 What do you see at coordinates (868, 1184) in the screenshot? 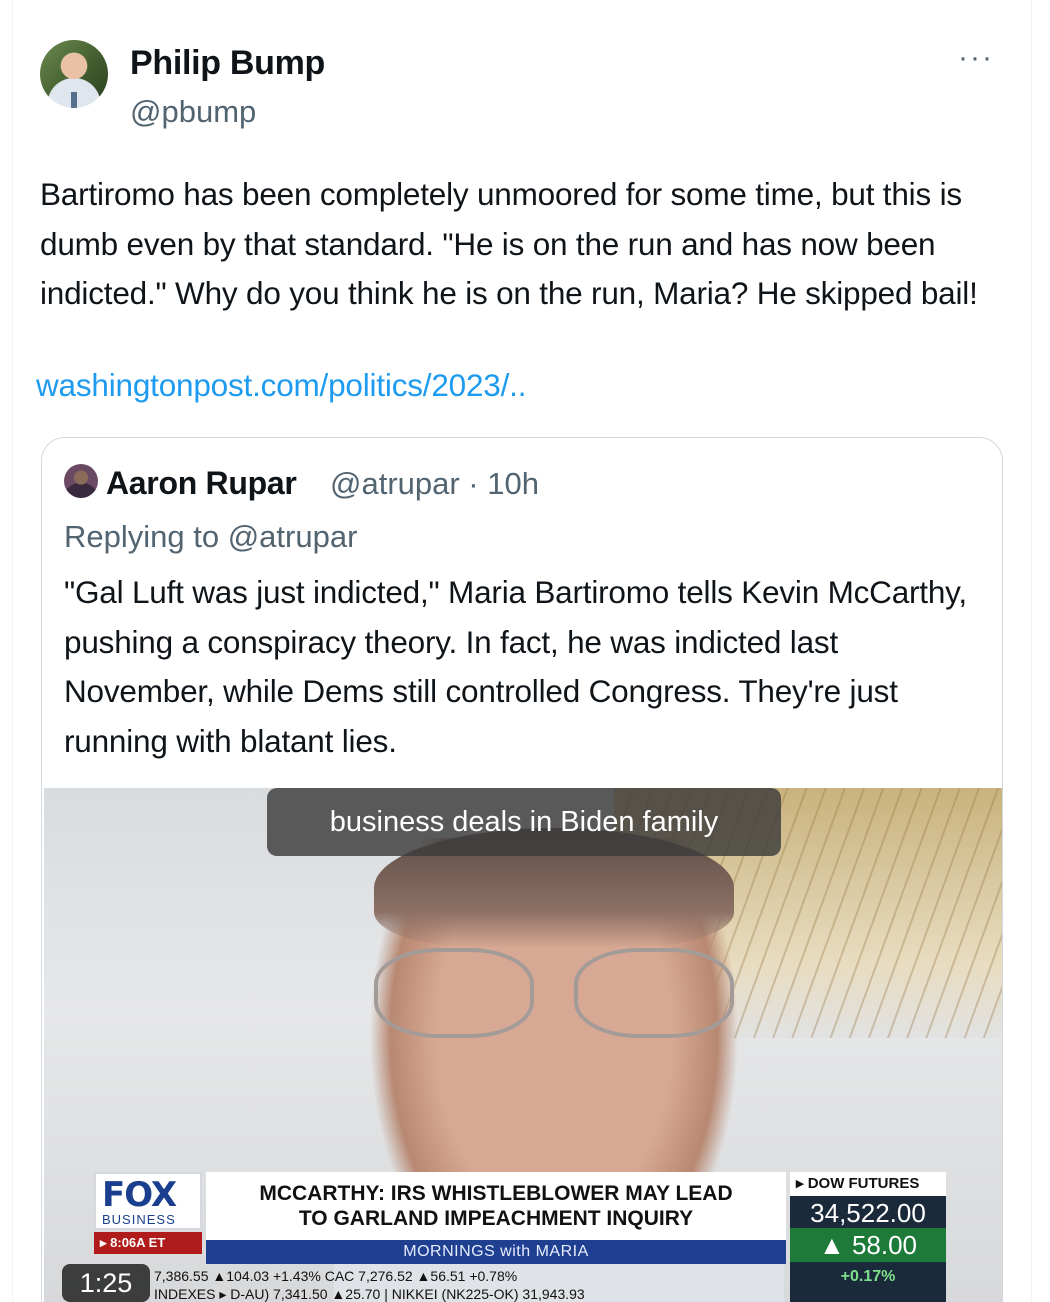
I see `dow-label: ▸ DOW FUTURES` at bounding box center [868, 1184].